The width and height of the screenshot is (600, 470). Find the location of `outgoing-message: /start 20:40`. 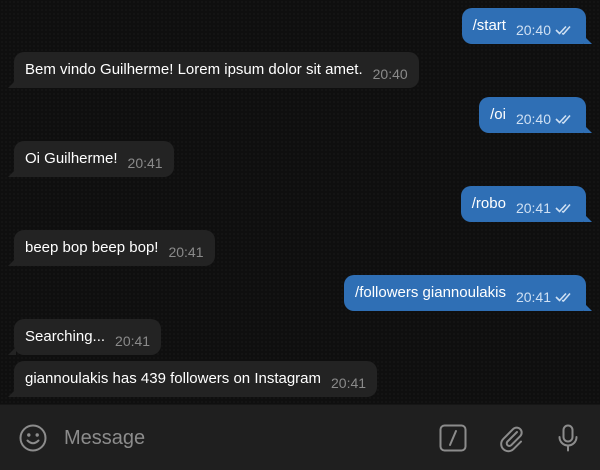

outgoing-message: /start 20:40 is located at coordinates (527, 26).